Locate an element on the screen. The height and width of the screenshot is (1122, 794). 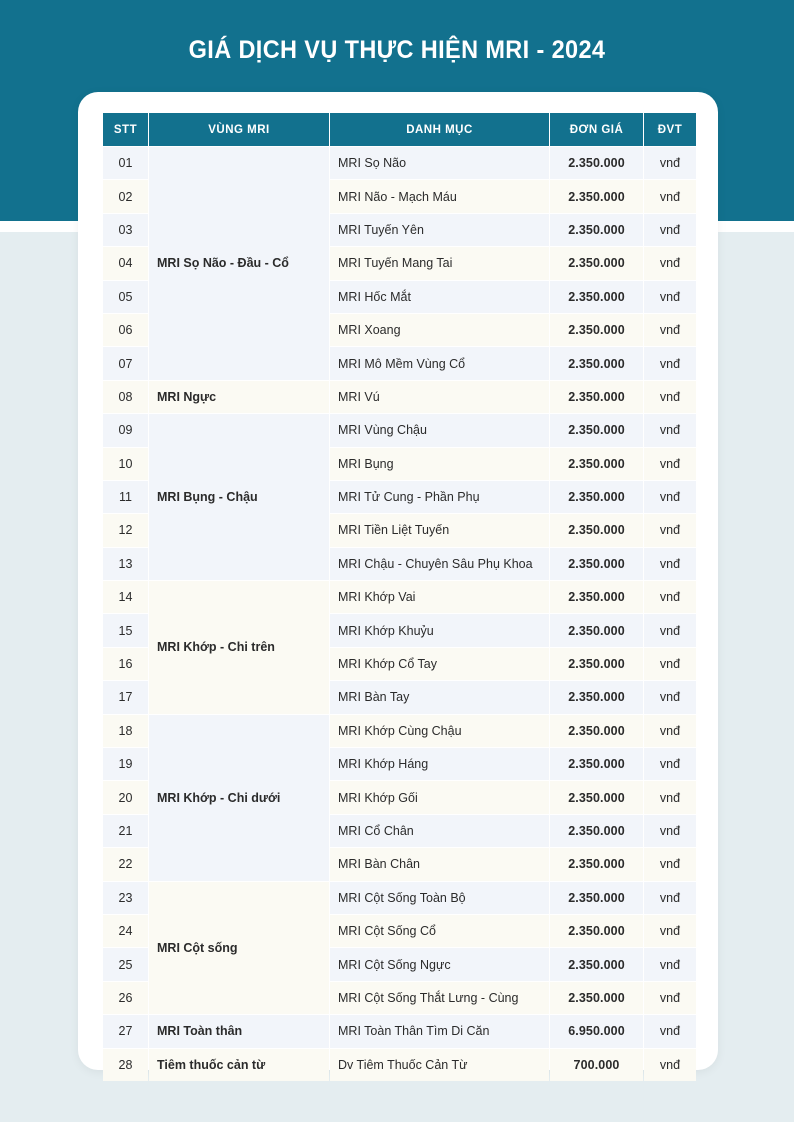
cell-service-name: MRI Bụng is located at coordinates (439, 463).